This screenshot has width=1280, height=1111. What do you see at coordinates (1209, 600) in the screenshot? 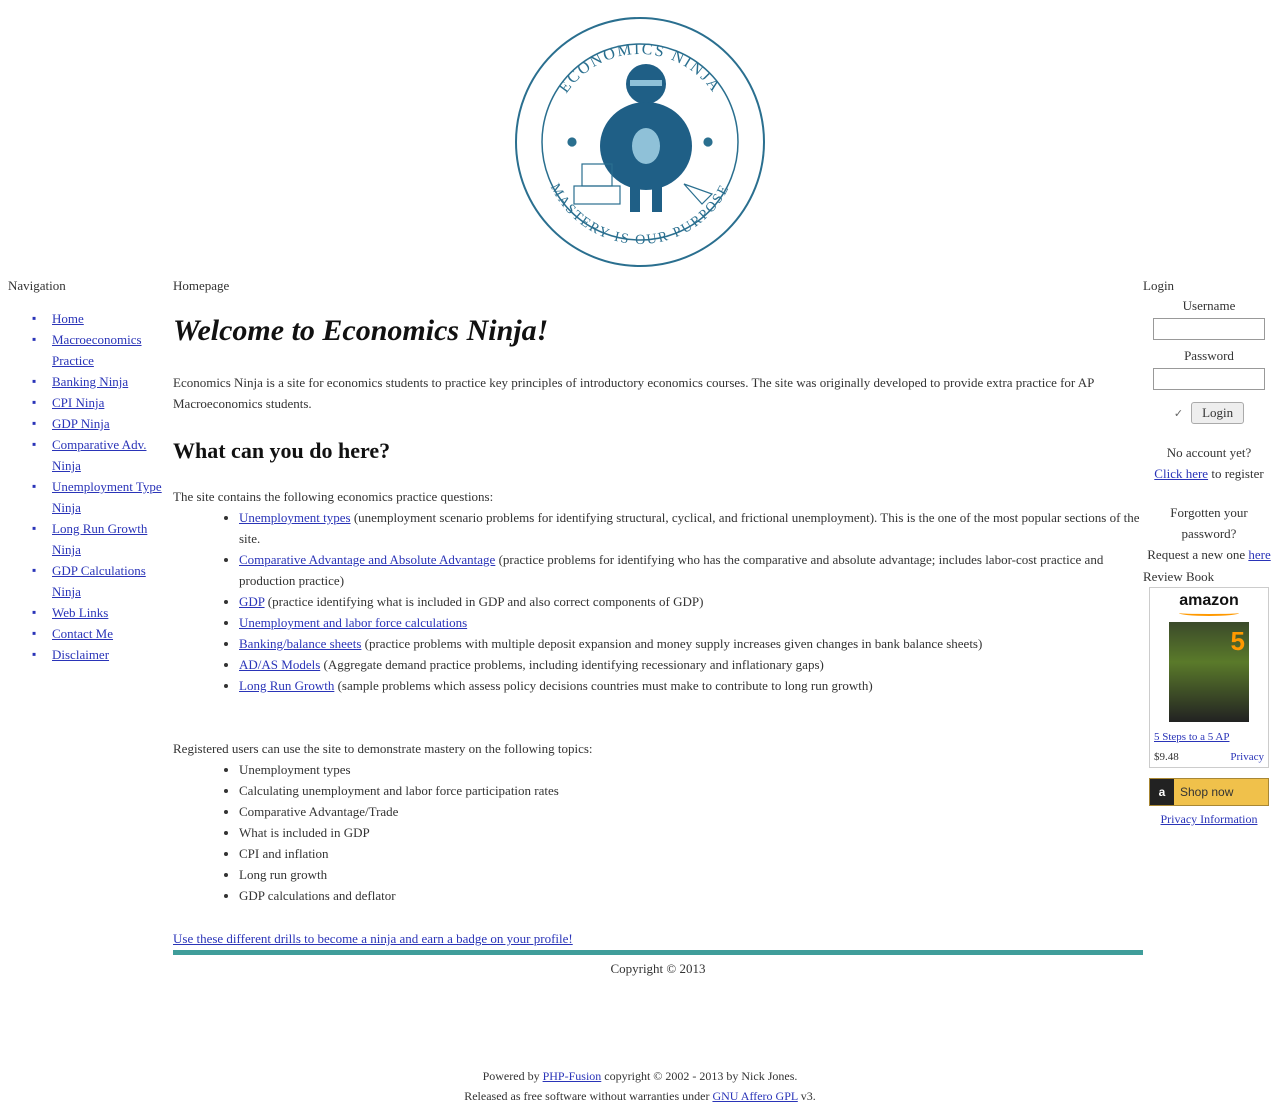
I see `amazon-logo: amazon` at bounding box center [1209, 600].